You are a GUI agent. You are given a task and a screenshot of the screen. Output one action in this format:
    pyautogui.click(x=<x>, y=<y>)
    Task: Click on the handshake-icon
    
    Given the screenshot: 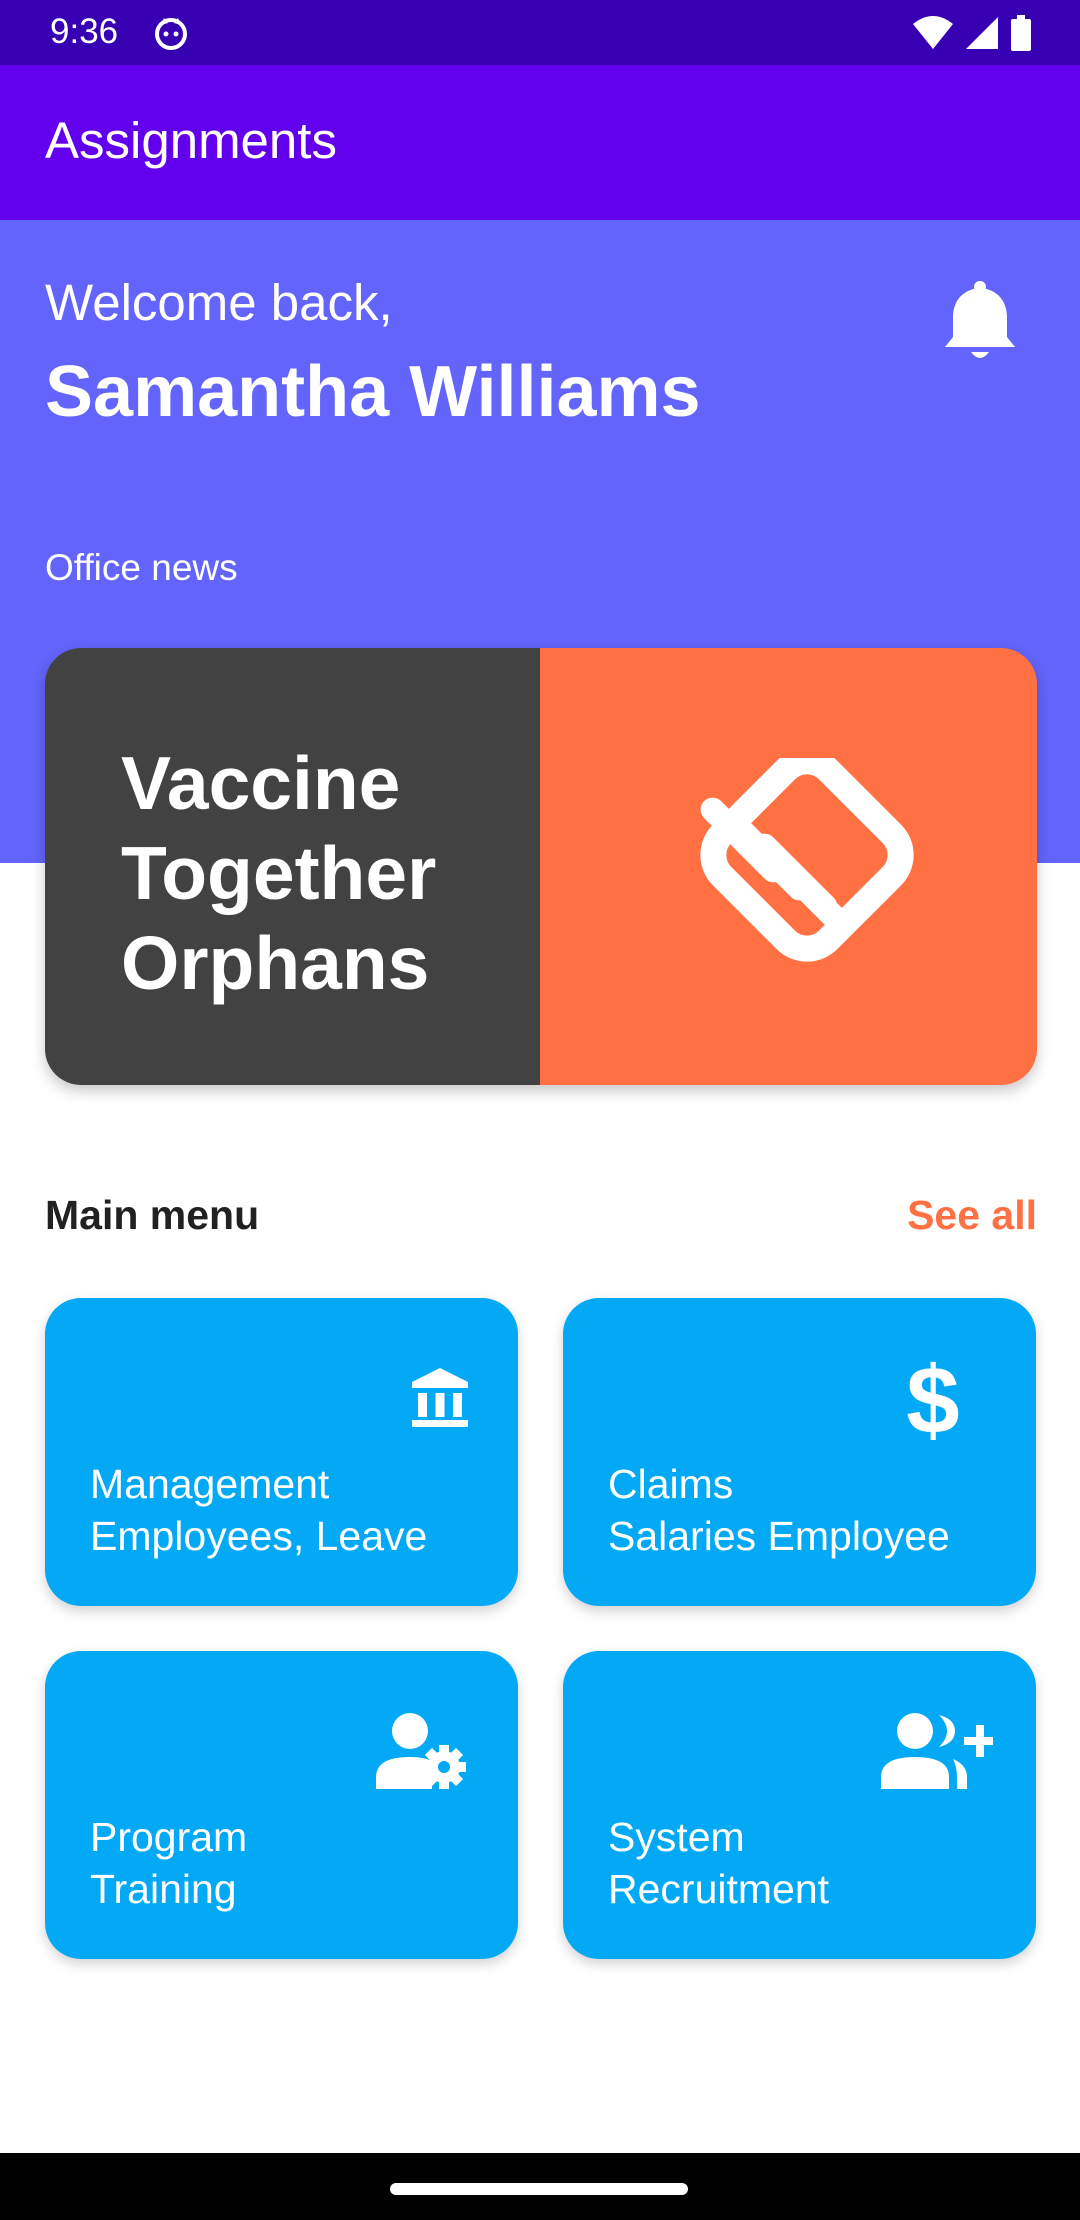 What is the action you would take?
    pyautogui.click(x=807, y=860)
    